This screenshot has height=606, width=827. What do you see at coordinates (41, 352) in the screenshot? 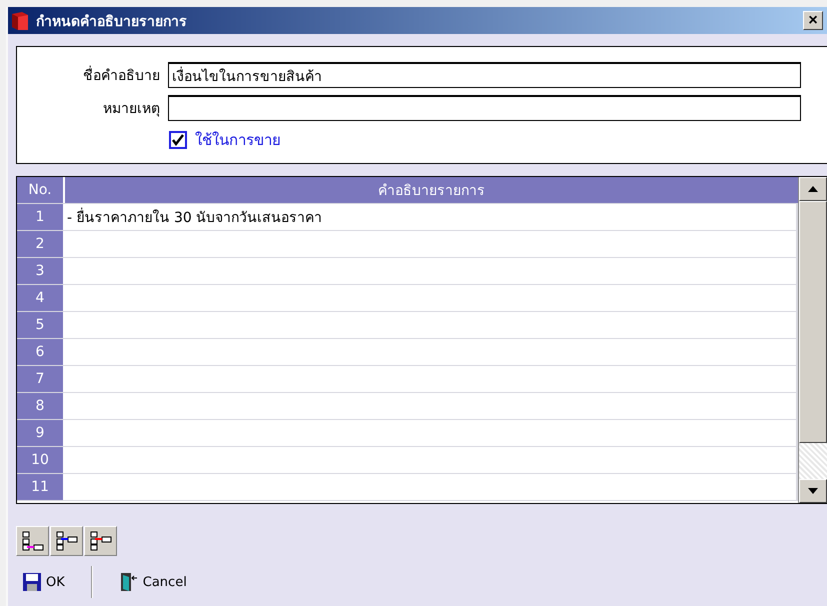
I see `row-number: 6` at bounding box center [41, 352].